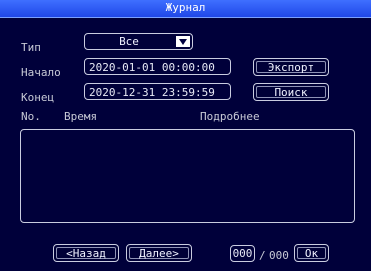 The width and height of the screenshot is (371, 271). I want to click on column-details: Подробнее, so click(230, 116).